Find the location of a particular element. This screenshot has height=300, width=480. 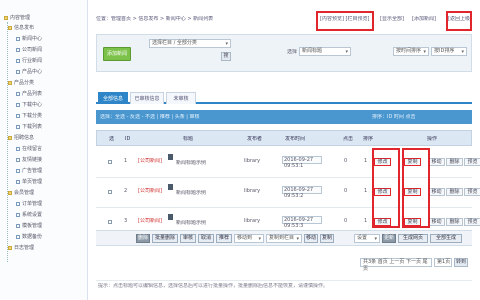

sidebar-item: 产品列表 is located at coordinates (29, 93).